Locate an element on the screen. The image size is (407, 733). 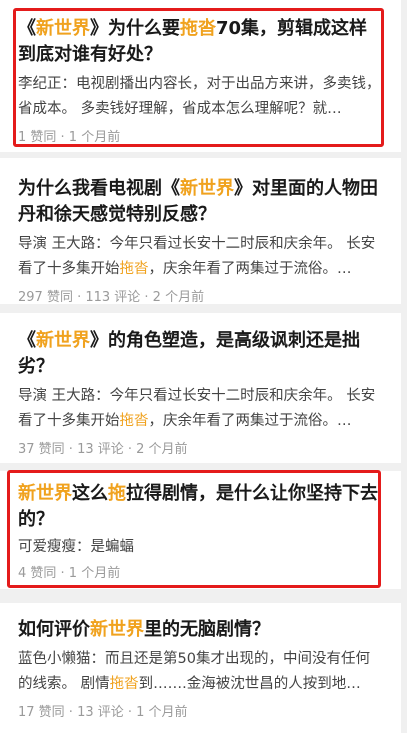
result-meta: 1 赞同 · 1 个月前 is located at coordinates (69, 137).